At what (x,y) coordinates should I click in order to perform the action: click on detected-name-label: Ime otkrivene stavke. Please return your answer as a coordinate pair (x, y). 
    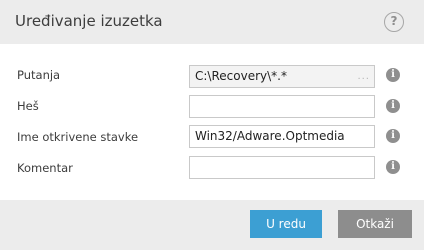
    Looking at the image, I should click on (78, 137).